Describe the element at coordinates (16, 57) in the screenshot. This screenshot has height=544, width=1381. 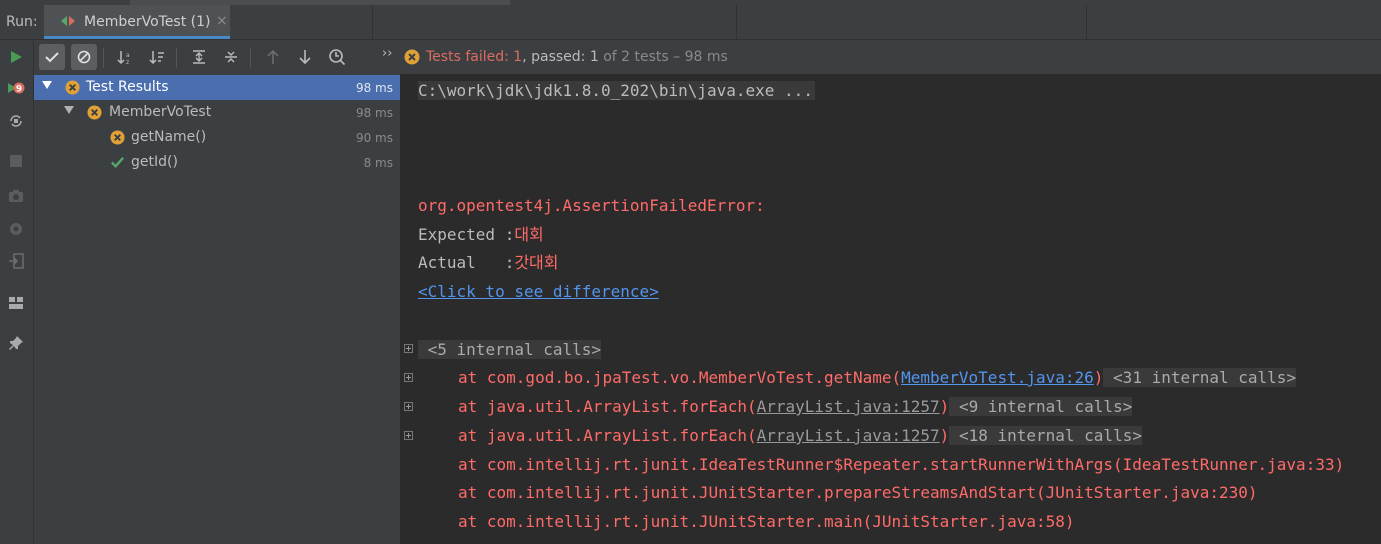
I see `rerun-icon` at that location.